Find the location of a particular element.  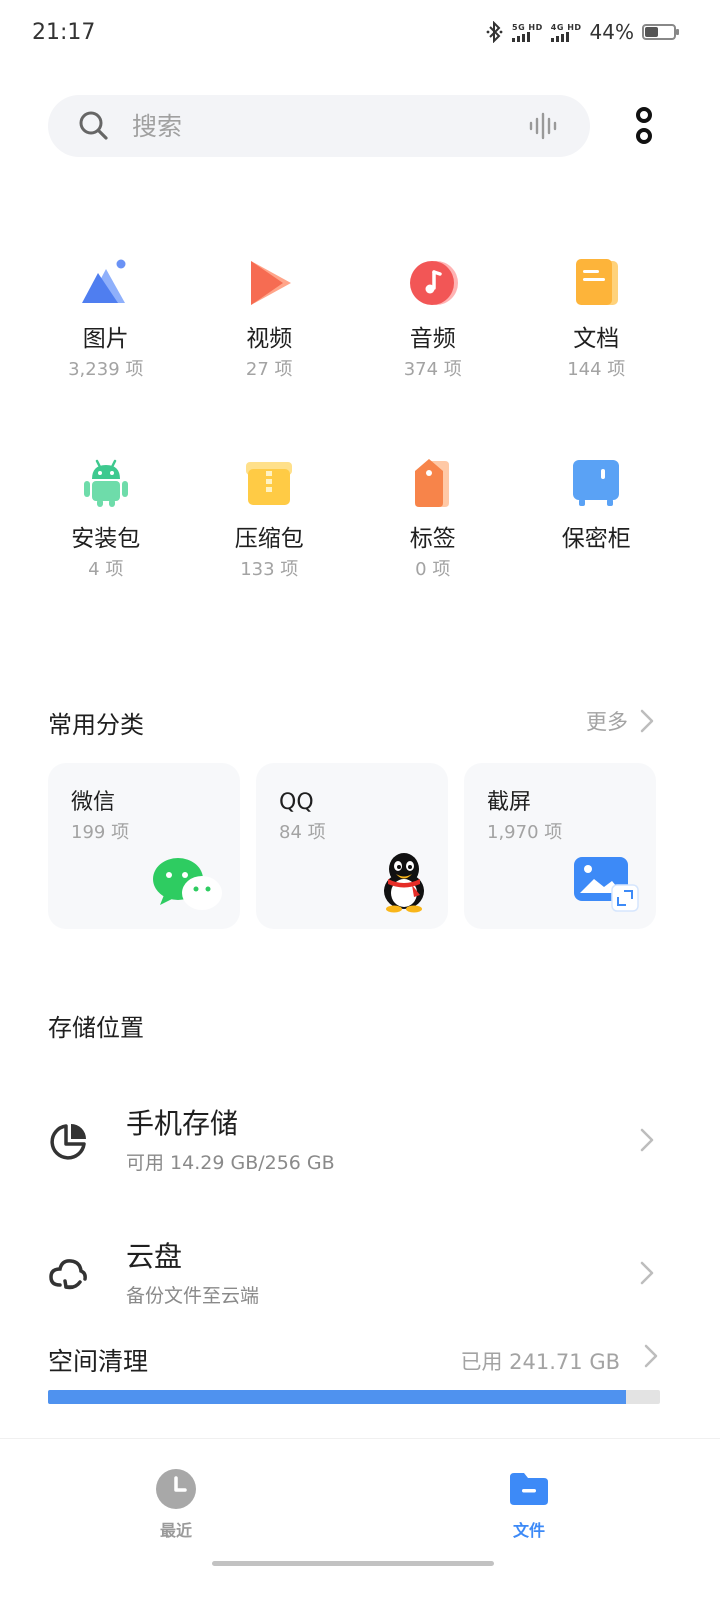

audio-icon is located at coordinates (433, 283).